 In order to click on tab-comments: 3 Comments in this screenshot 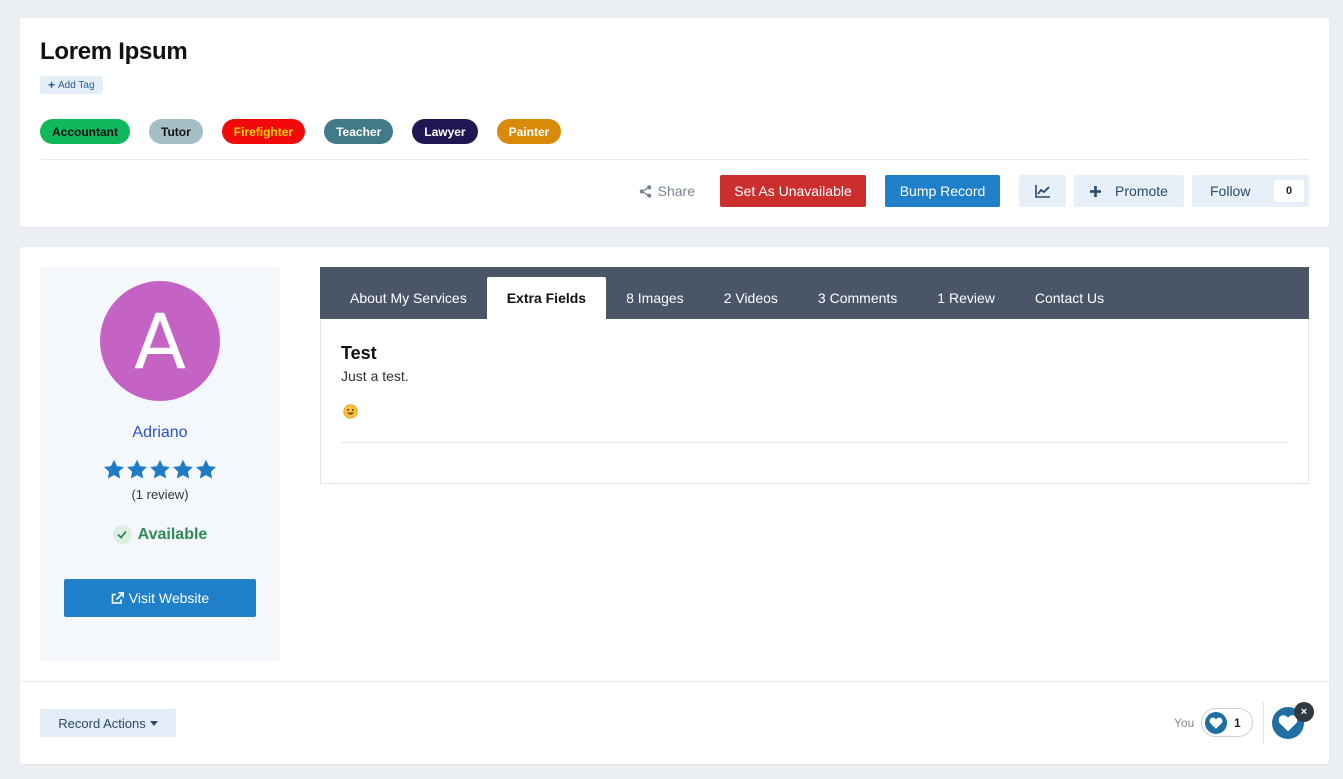, I will do `click(857, 298)`.